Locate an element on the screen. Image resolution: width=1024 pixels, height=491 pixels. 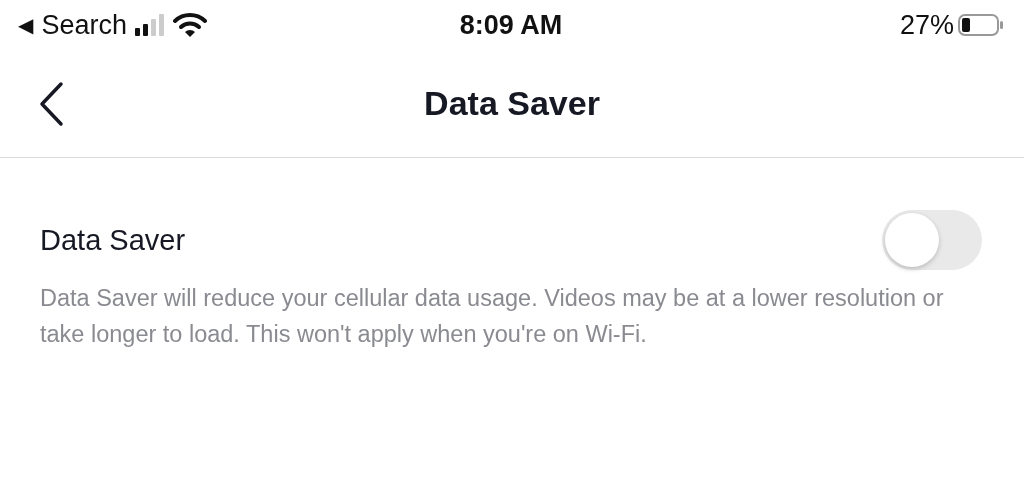
setting-description: Data Saver will reduce your cellular data usage. Videos may be at a lower resolution or take longer to load. This won't apply when you're on Wi-Fi. is located at coordinates (492, 316).